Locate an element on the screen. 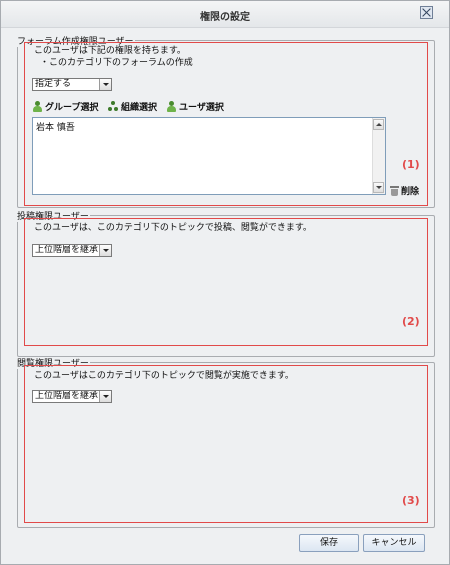 The width and height of the screenshot is (450, 565). user-select-label: ユーザ選択 is located at coordinates (201, 108).